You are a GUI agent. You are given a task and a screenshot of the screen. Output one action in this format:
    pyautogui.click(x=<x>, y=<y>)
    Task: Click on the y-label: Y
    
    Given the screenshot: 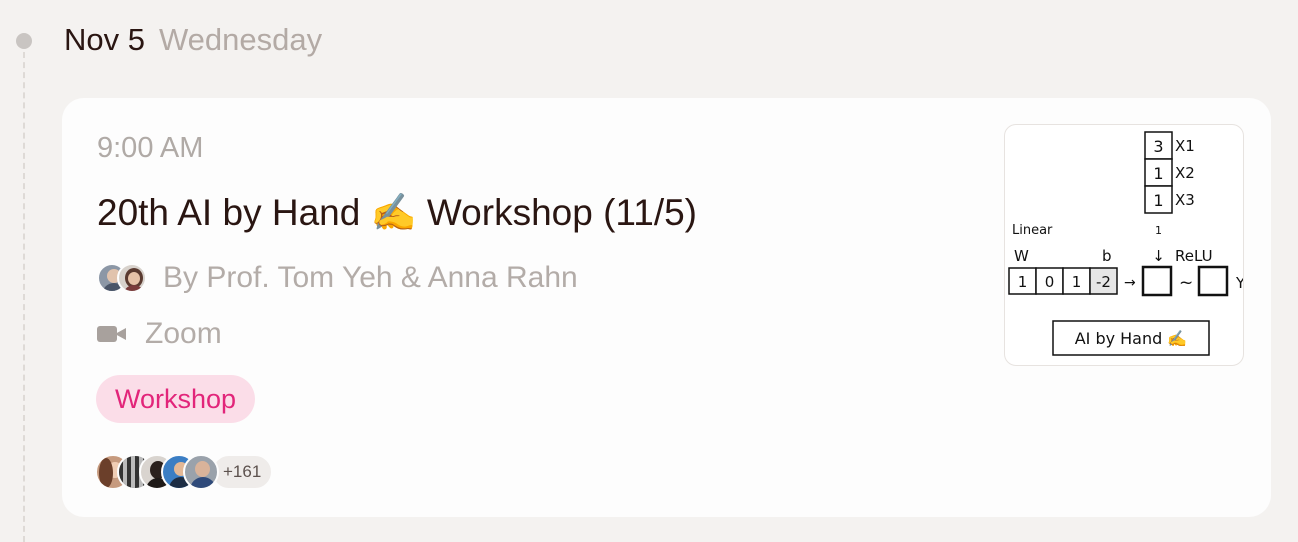 What is the action you would take?
    pyautogui.click(x=1239, y=283)
    